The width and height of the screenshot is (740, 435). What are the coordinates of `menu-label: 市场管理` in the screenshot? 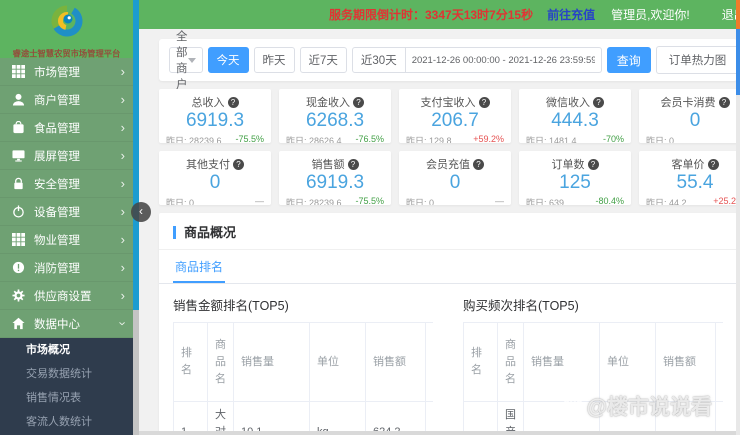 It's located at (57, 72).